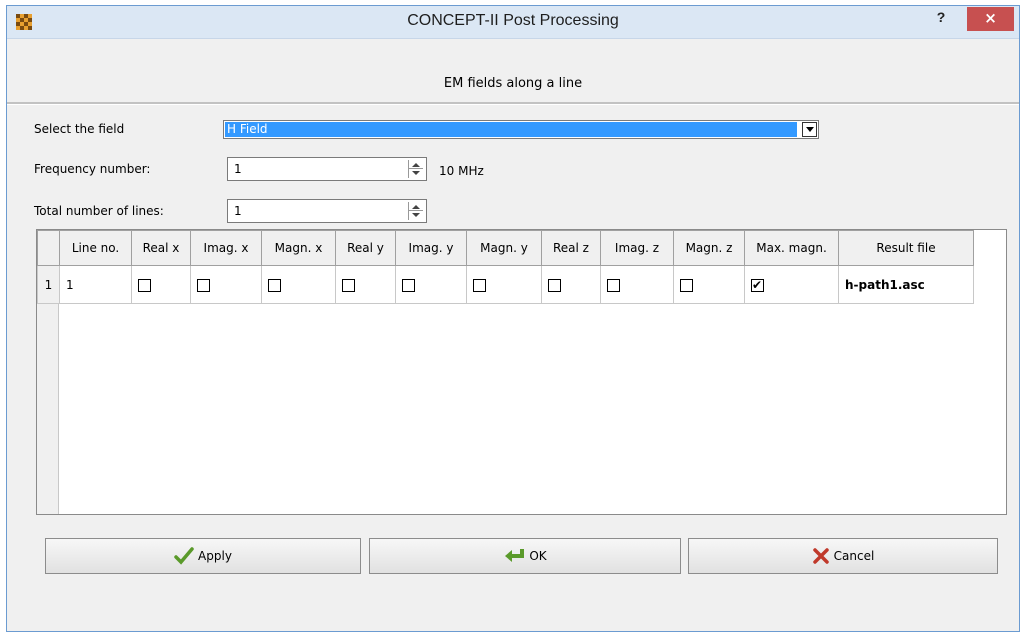 This screenshot has height=637, width=1027. I want to click on imag-z-cell, so click(637, 284).